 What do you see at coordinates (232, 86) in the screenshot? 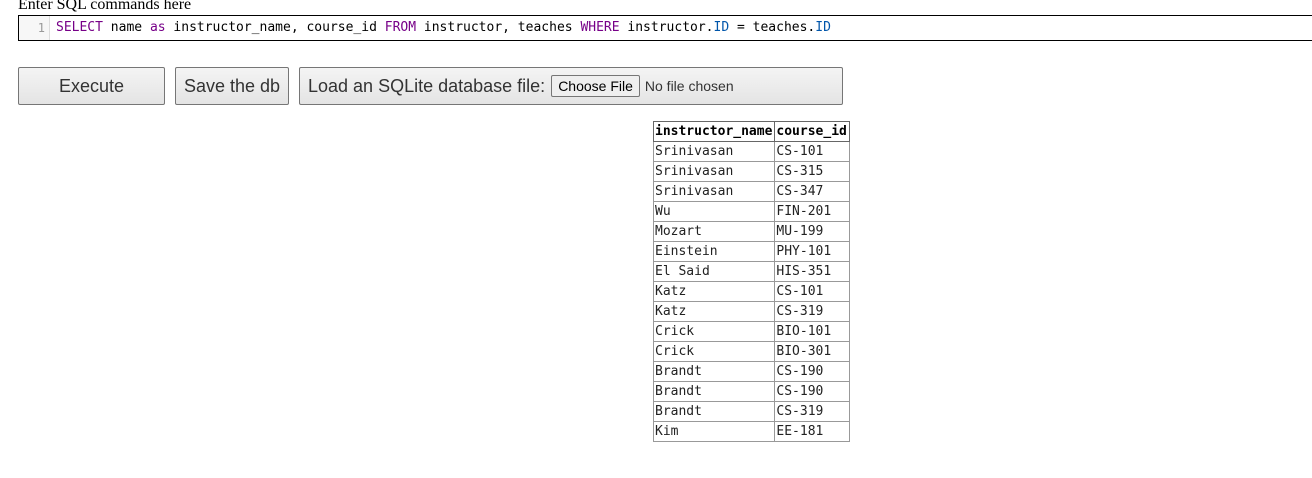
I see `save-db-button: Save the db` at bounding box center [232, 86].